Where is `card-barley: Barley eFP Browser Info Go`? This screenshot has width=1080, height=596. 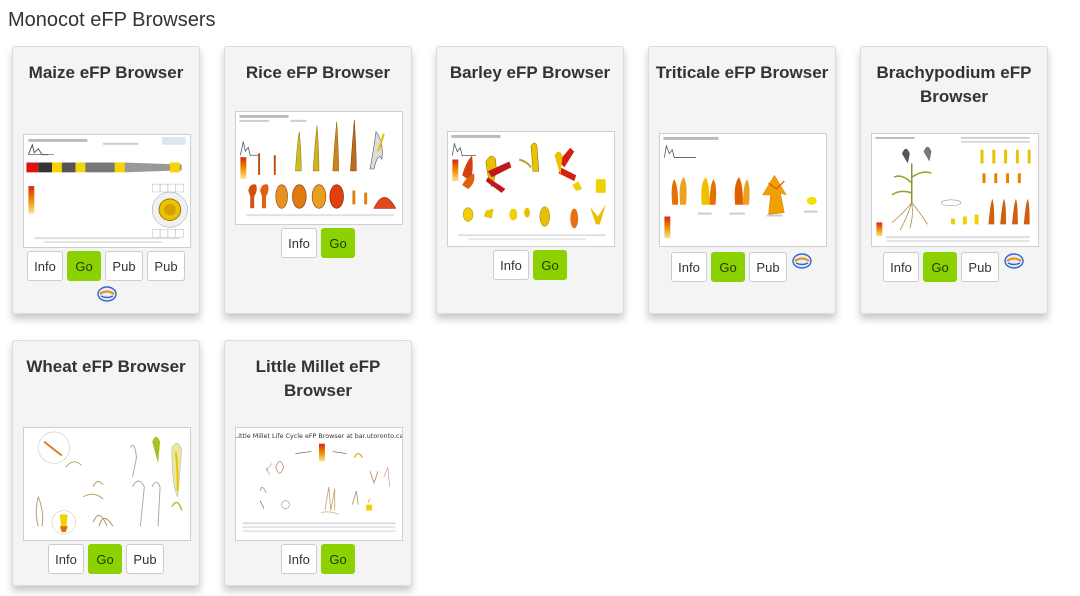
card-barley: Barley eFP Browser Info Go is located at coordinates (530, 180).